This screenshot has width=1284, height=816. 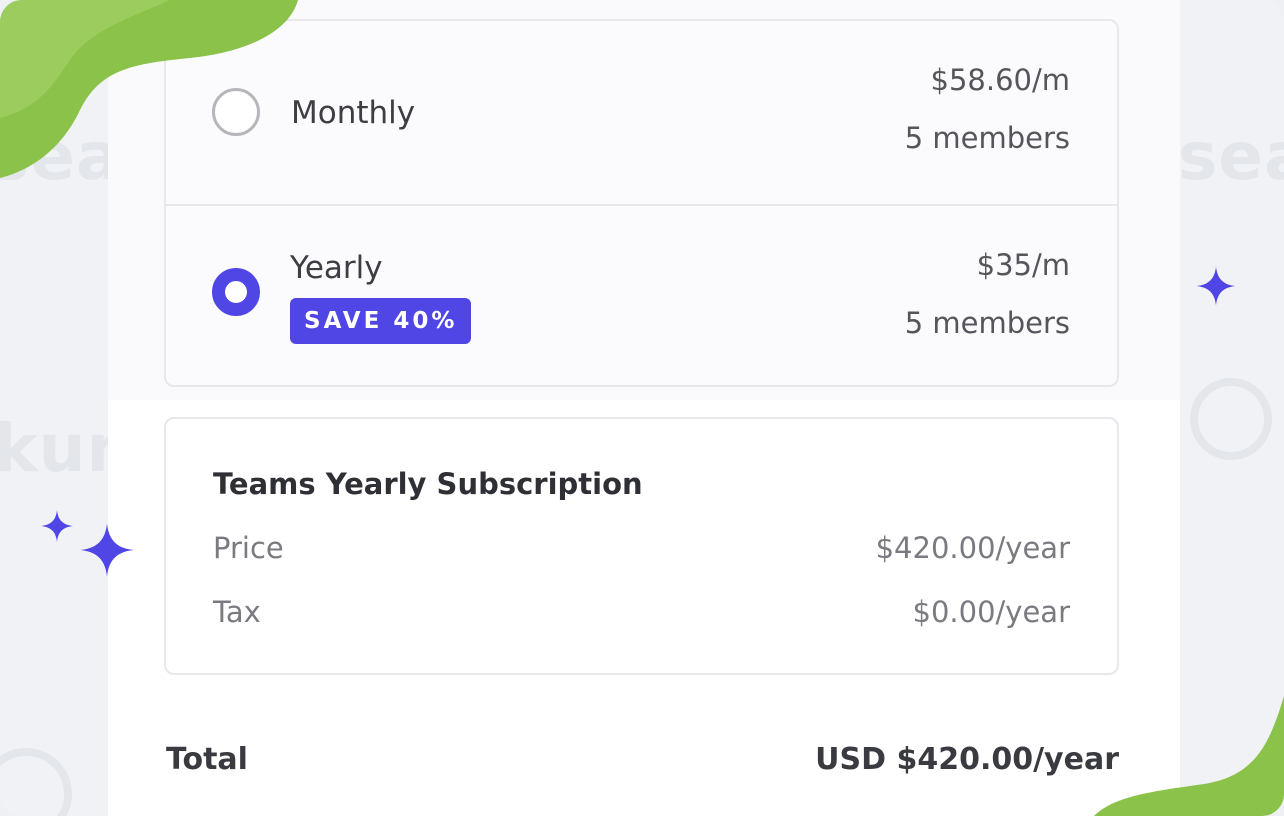 What do you see at coordinates (248, 548) in the screenshot?
I see `price-label: Price` at bounding box center [248, 548].